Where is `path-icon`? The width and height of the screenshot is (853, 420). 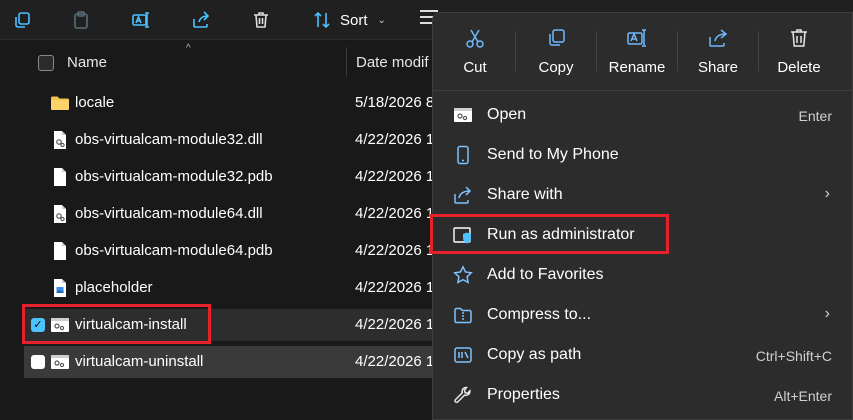 path-icon is located at coordinates (463, 355).